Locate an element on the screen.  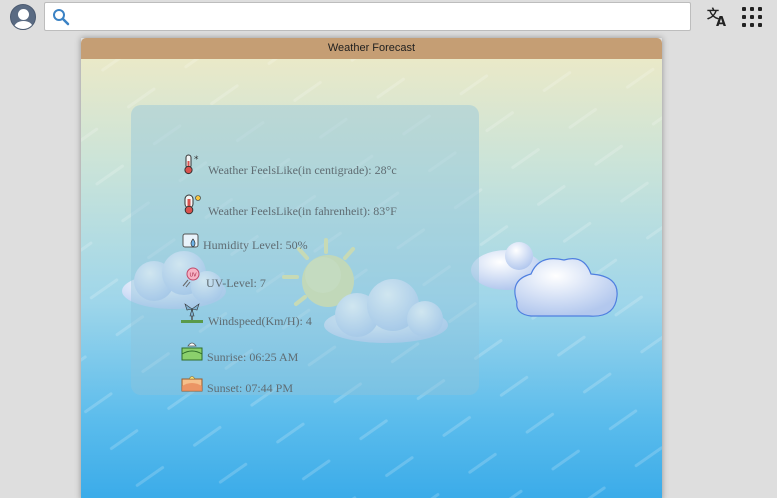
feelslike-fahrenheit-row: Weather FeelsLike(in fahrenheit): 83°F is located at coordinates (311, 206).